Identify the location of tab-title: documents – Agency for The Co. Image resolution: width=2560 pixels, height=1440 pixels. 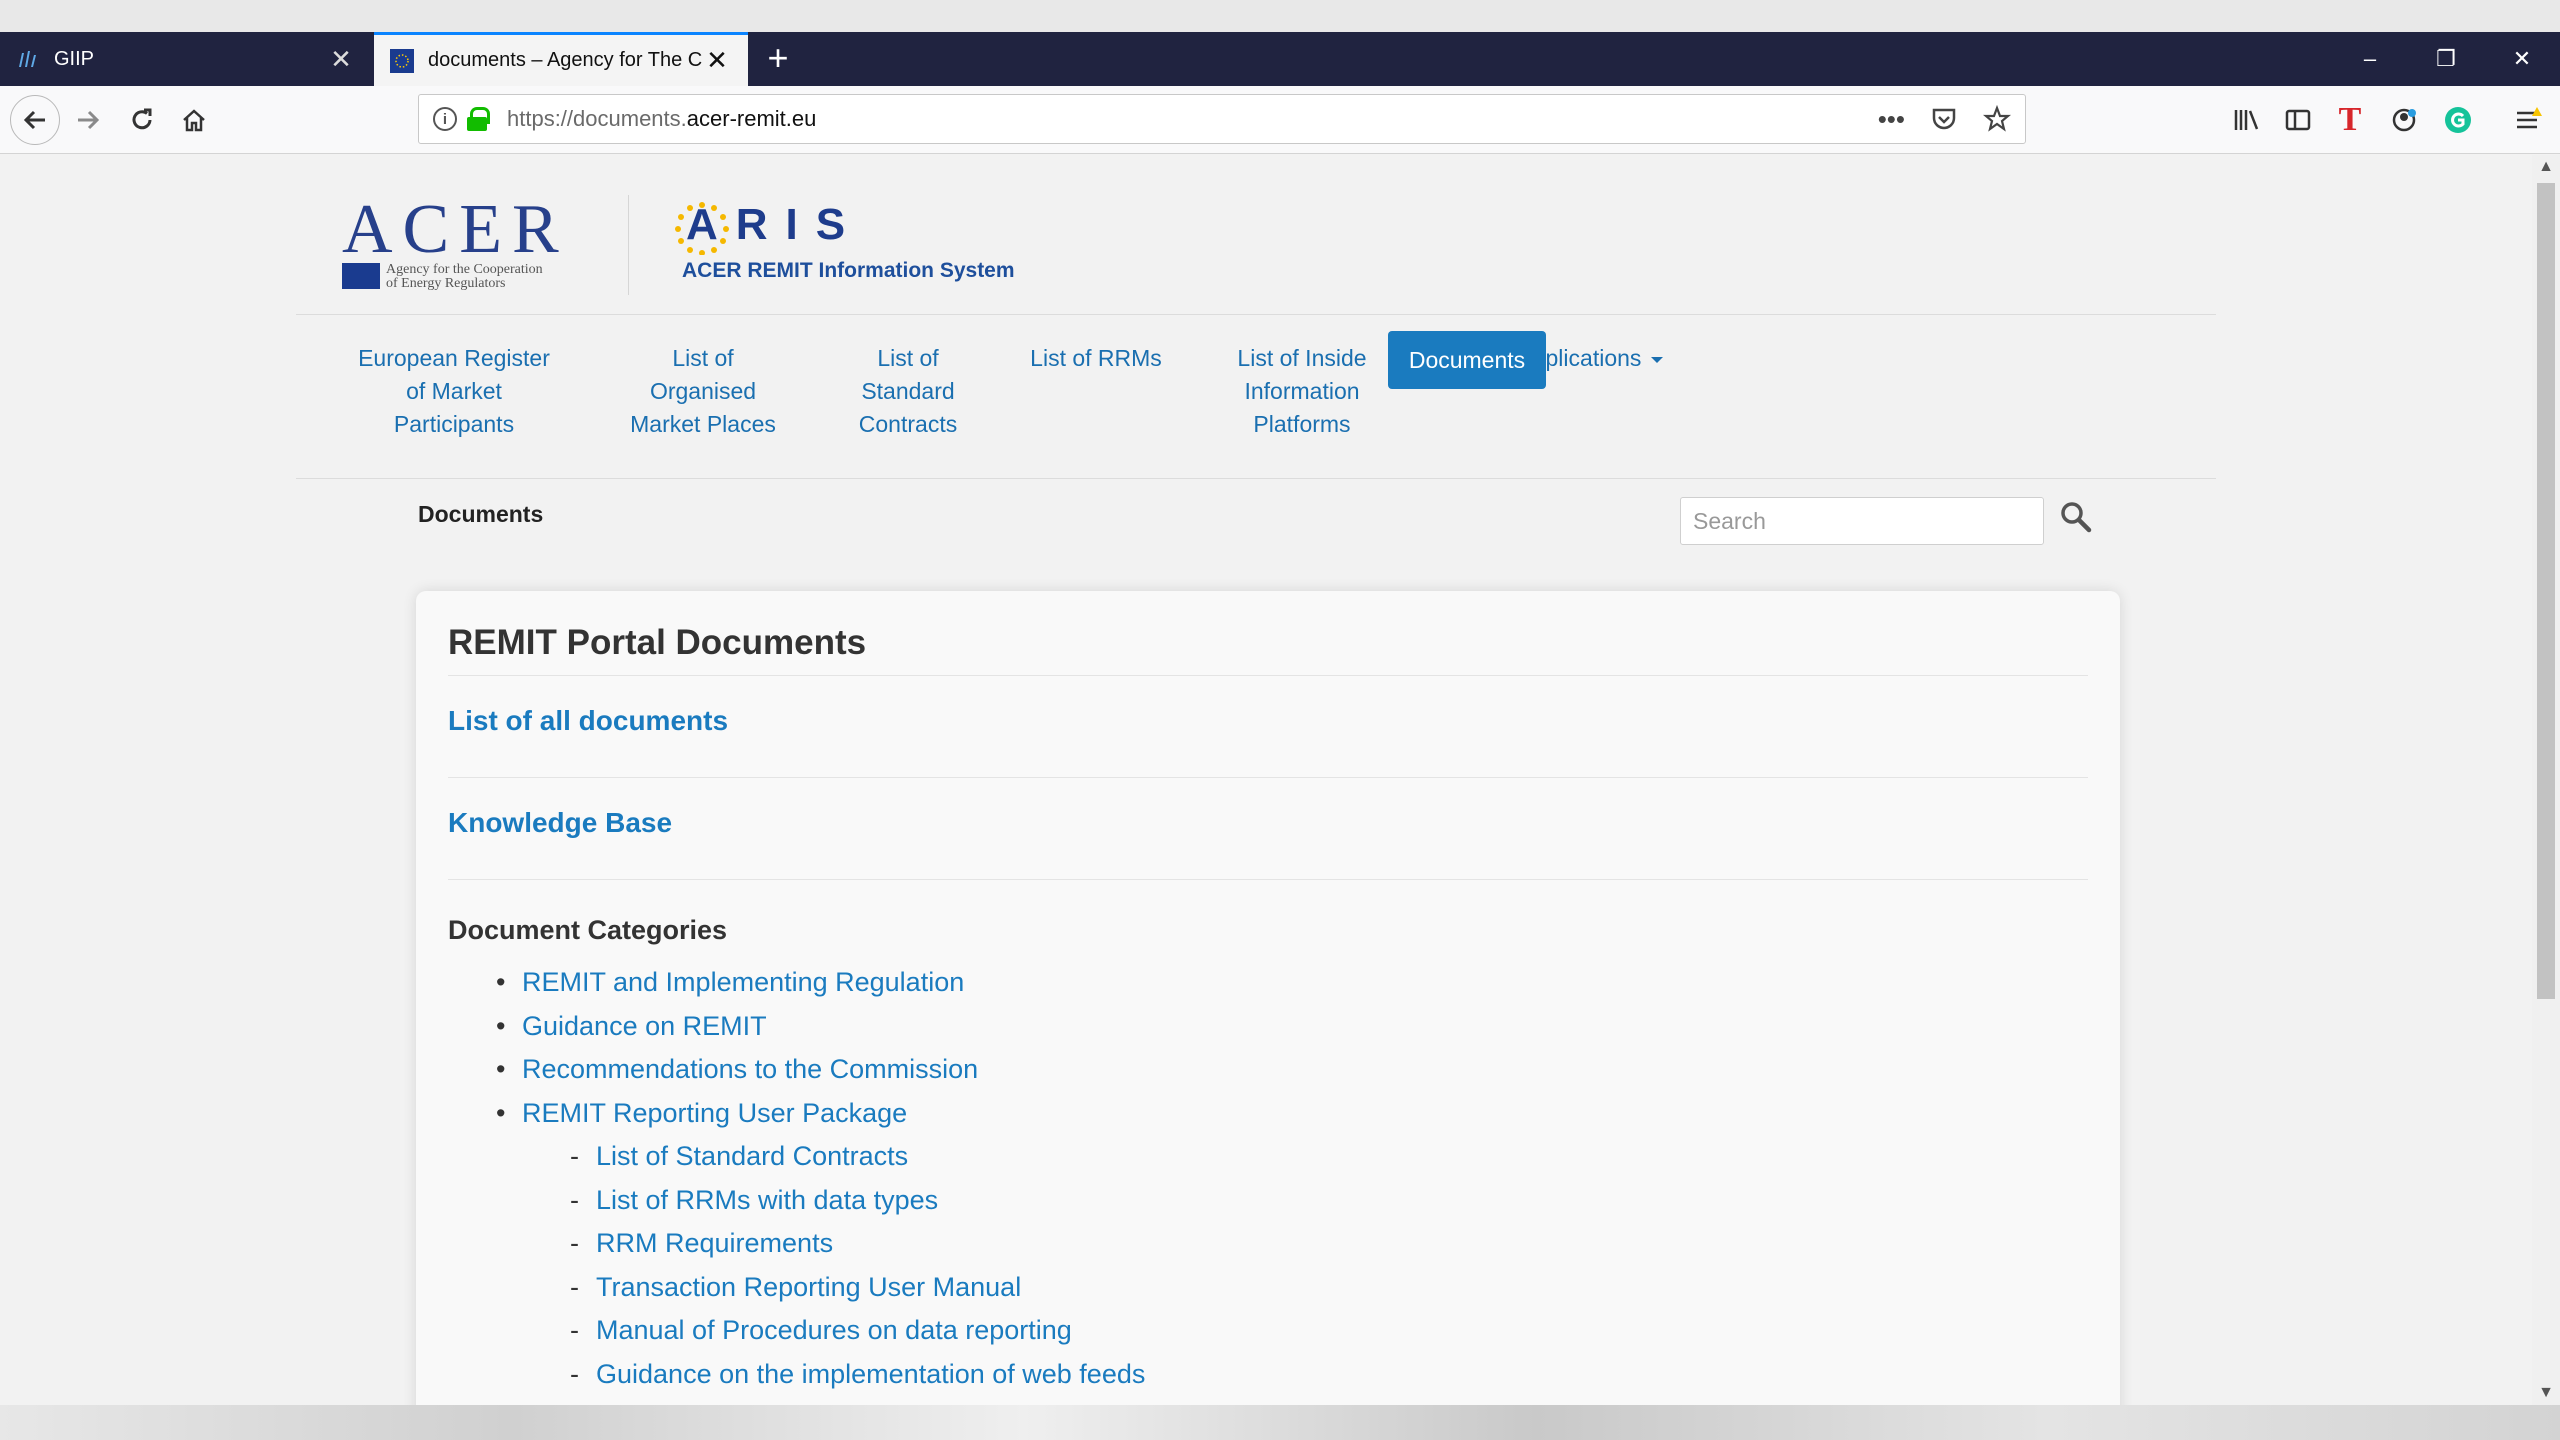
(565, 60).